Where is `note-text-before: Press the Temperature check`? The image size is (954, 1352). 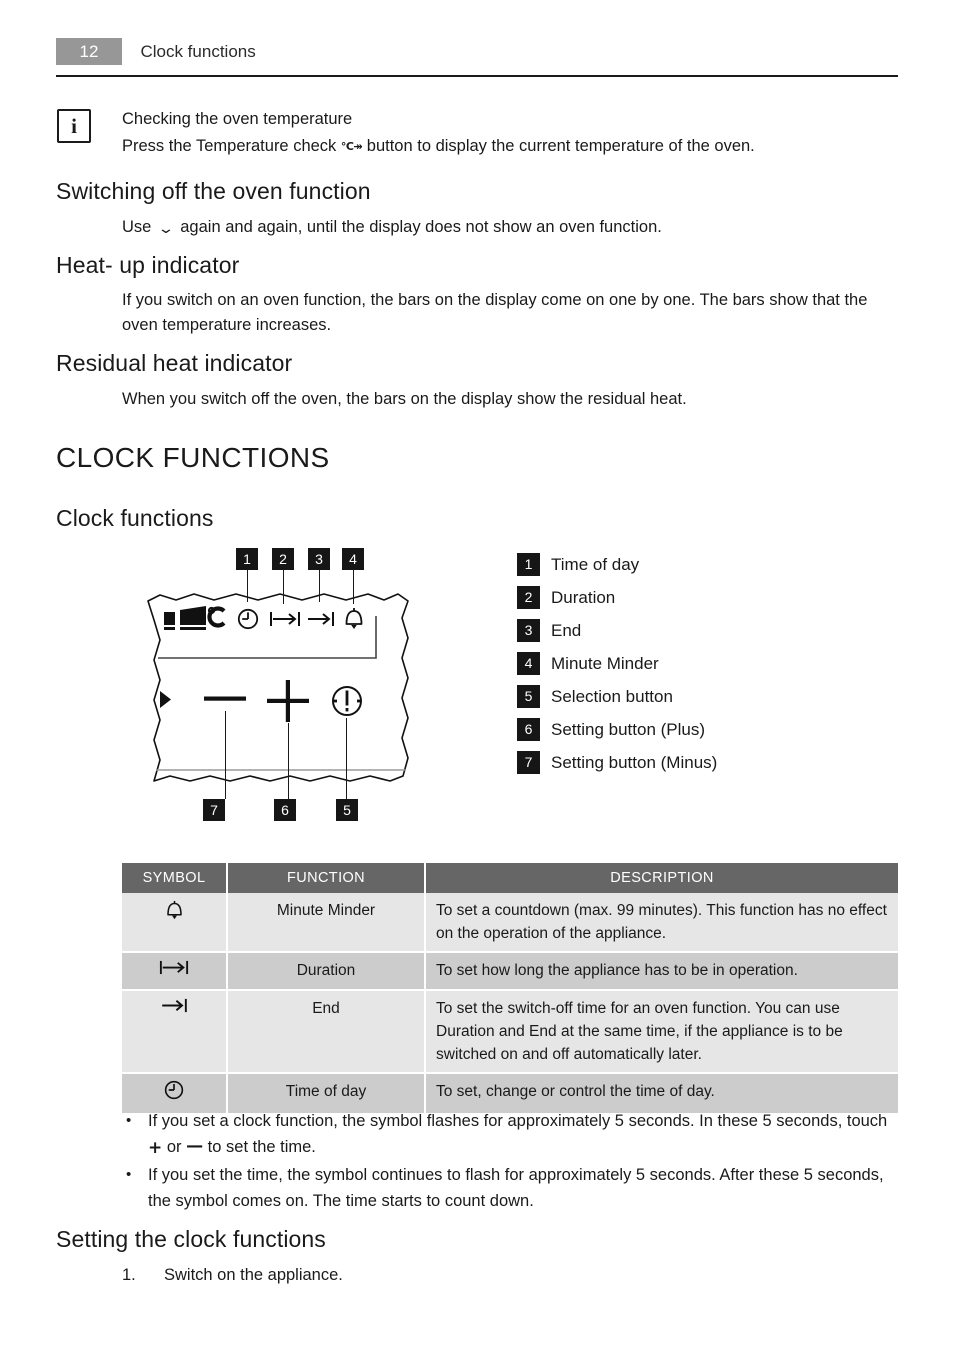 note-text-before: Press the Temperature check is located at coordinates (231, 146).